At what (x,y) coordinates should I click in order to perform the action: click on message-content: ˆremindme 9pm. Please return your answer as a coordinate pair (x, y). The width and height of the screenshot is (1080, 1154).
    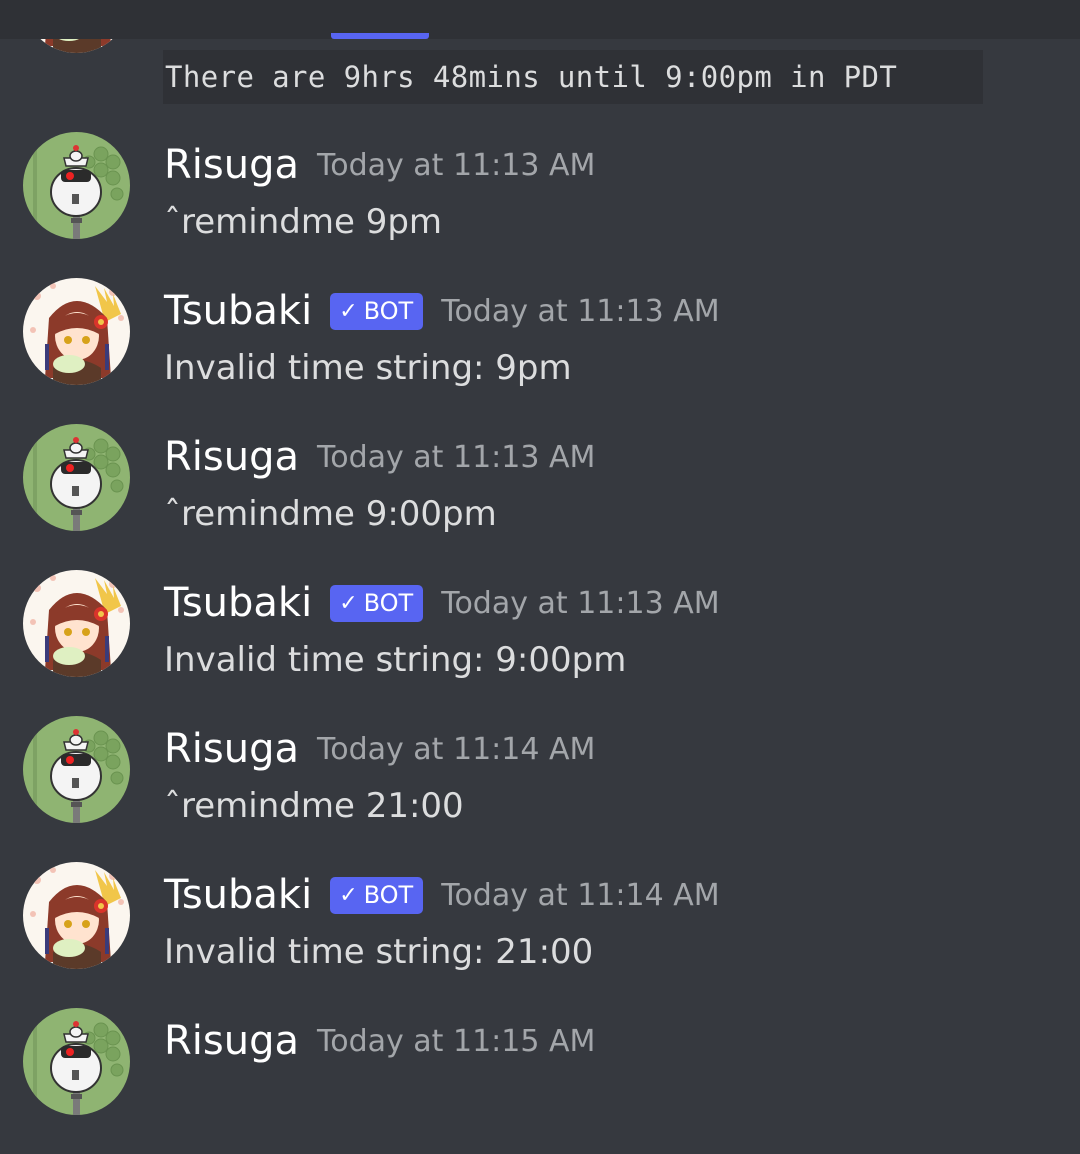
    Looking at the image, I should click on (303, 222).